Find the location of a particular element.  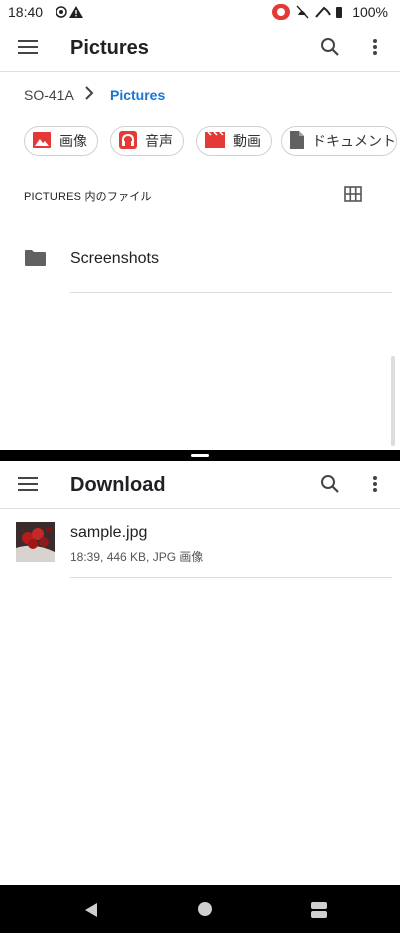

back-icon is located at coordinates (91, 912).